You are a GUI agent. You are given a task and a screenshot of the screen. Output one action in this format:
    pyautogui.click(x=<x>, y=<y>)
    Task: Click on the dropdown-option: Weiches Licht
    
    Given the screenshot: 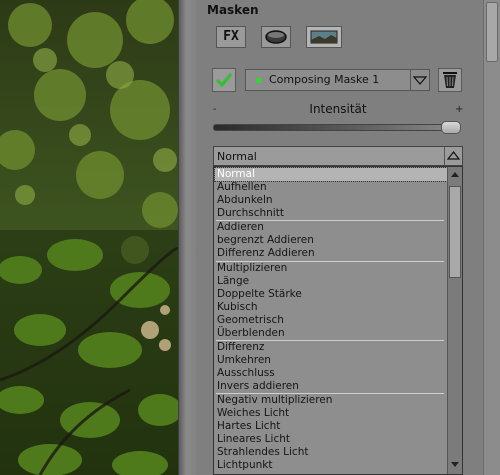 What is the action you would take?
    pyautogui.click(x=253, y=413)
    